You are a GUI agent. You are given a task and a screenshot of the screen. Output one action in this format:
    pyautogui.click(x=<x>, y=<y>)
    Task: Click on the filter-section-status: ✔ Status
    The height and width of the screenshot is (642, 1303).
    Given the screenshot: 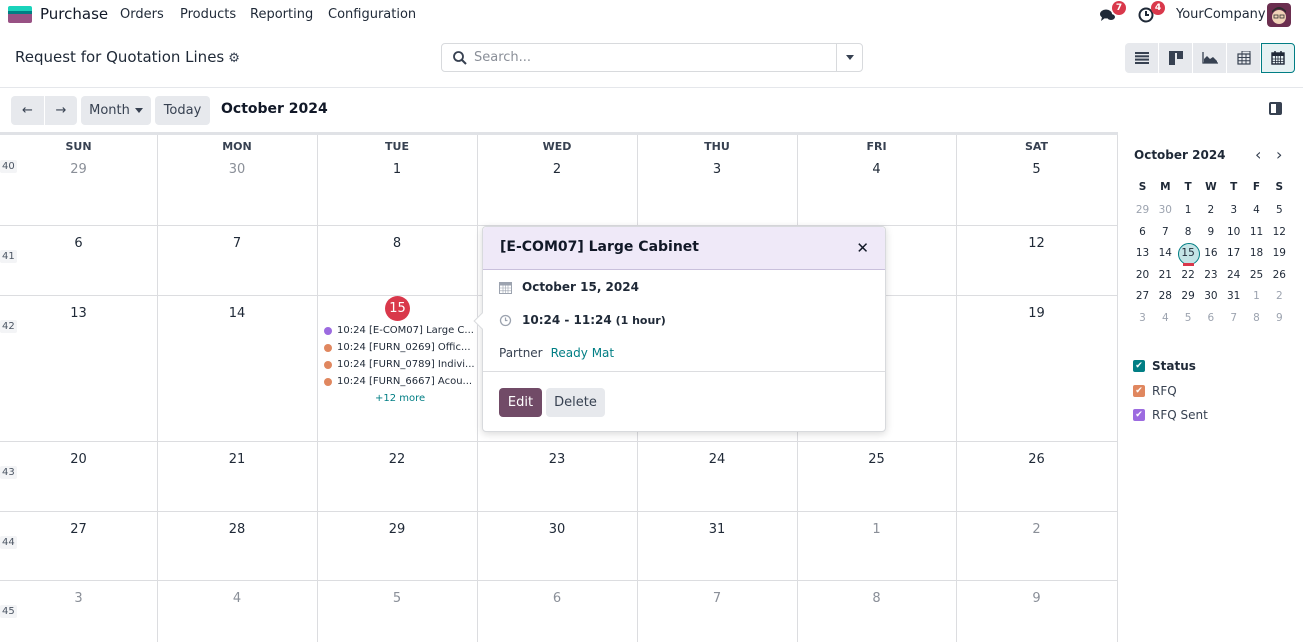 What is the action you would take?
    pyautogui.click(x=1164, y=366)
    